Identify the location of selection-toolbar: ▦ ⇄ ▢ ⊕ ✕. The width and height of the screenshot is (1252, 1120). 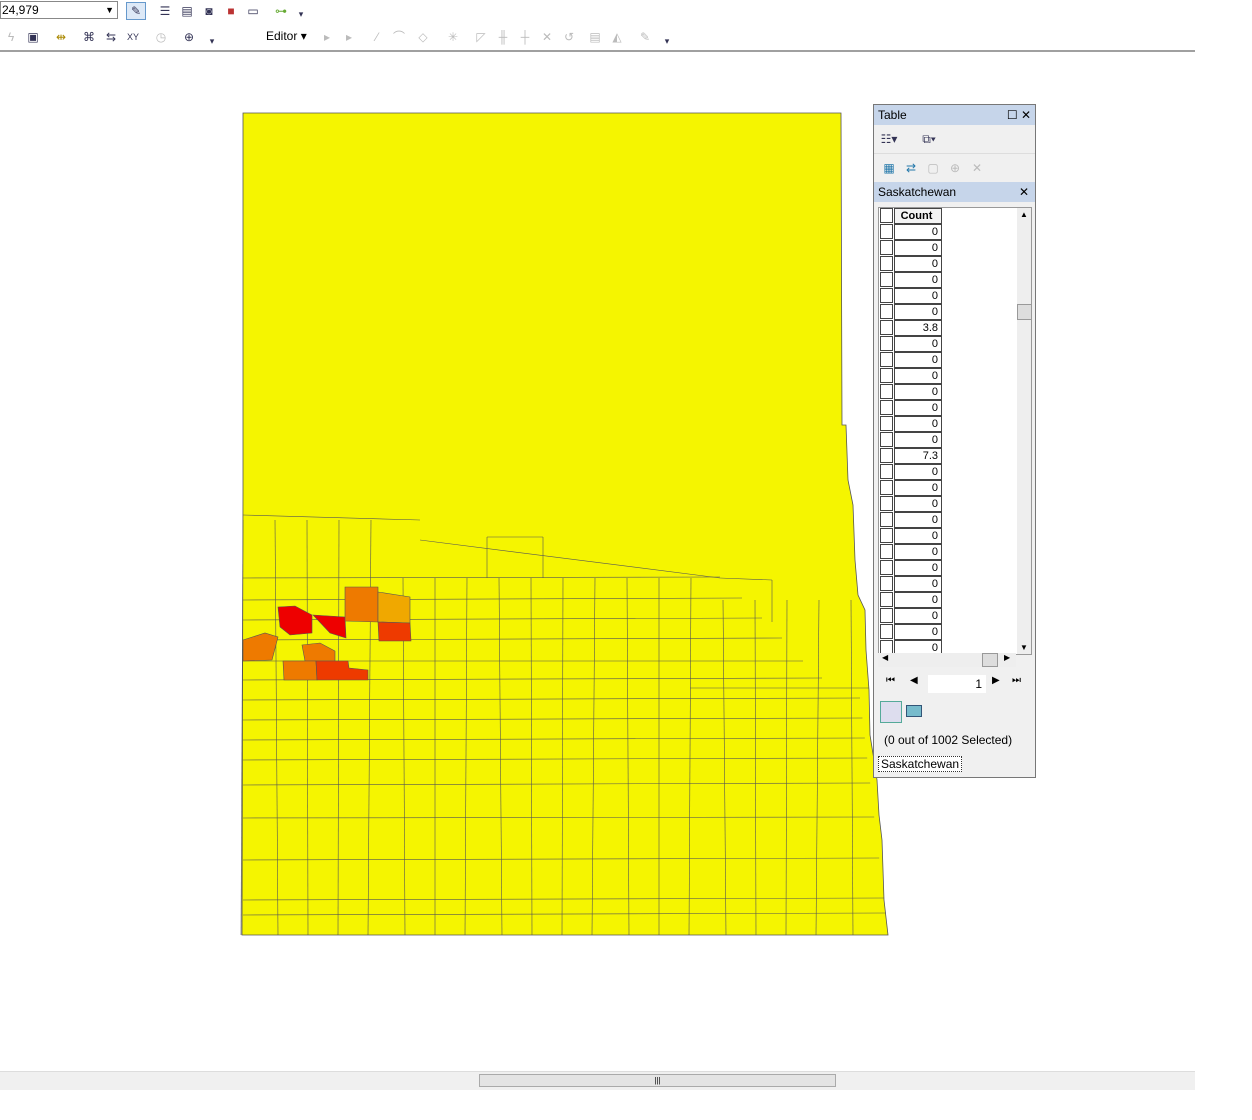
(954, 168).